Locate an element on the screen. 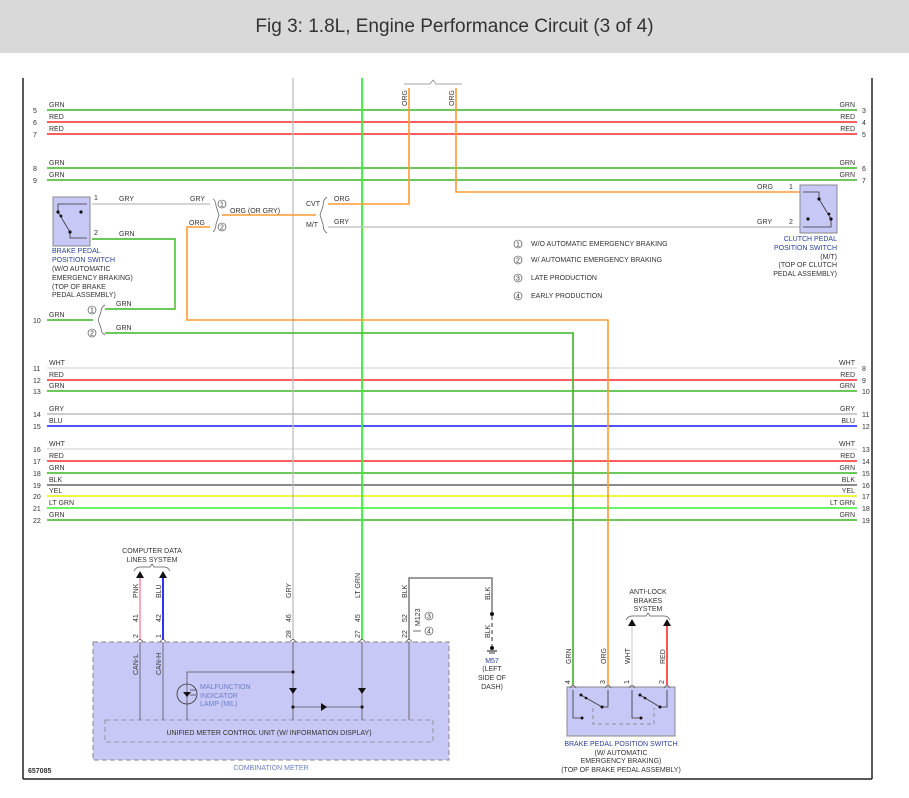 The image size is (909, 798). pin-number-left: 13 is located at coordinates (37, 392).